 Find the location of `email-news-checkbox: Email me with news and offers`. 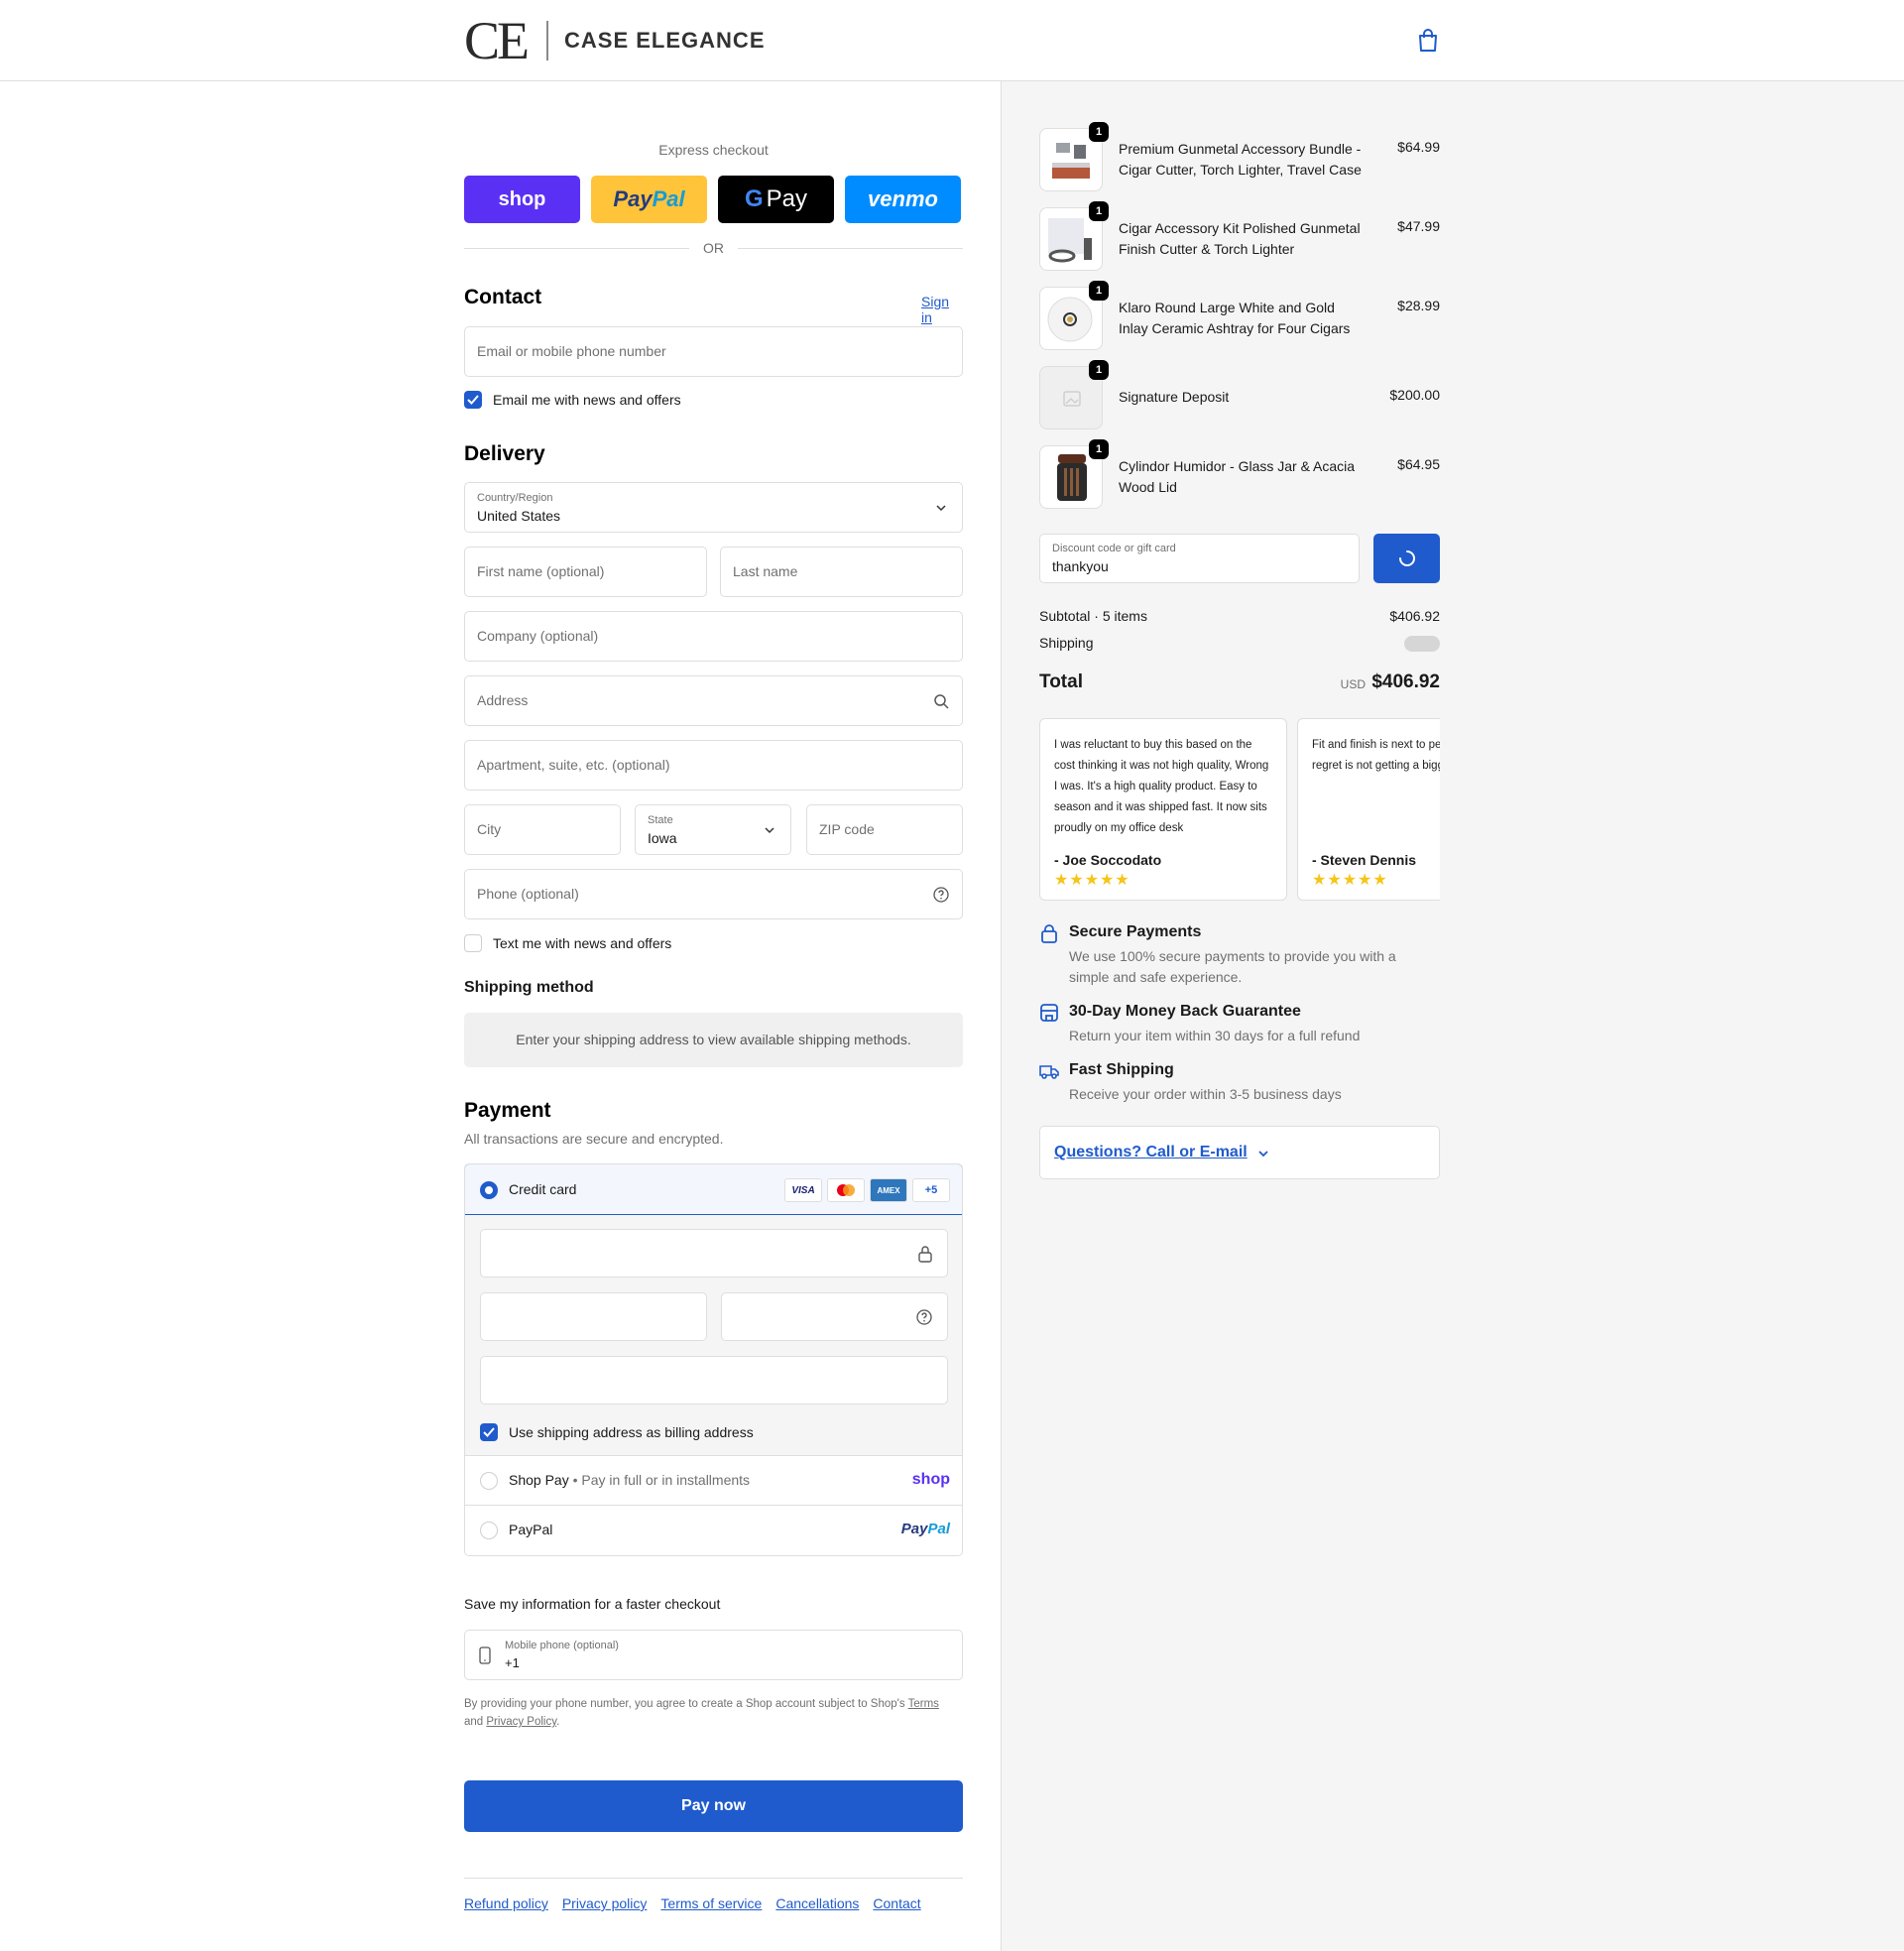

email-news-checkbox: Email me with news and offers is located at coordinates (572, 400).